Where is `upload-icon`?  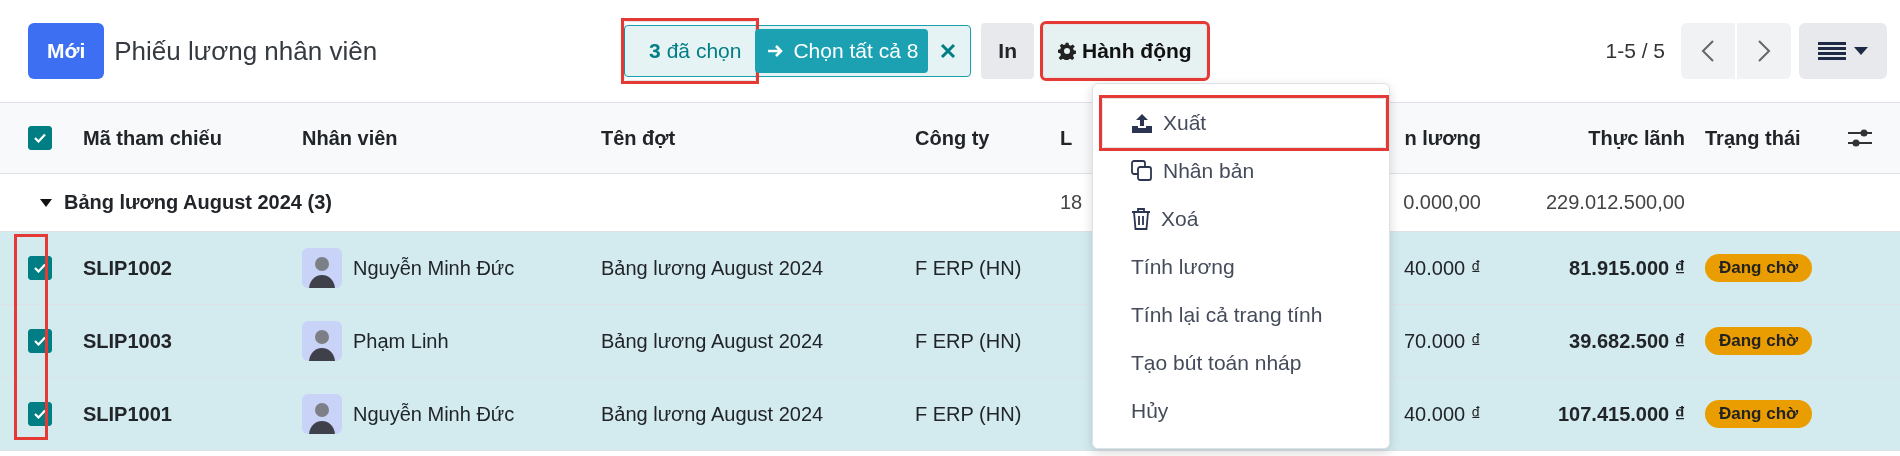 upload-icon is located at coordinates (1142, 123).